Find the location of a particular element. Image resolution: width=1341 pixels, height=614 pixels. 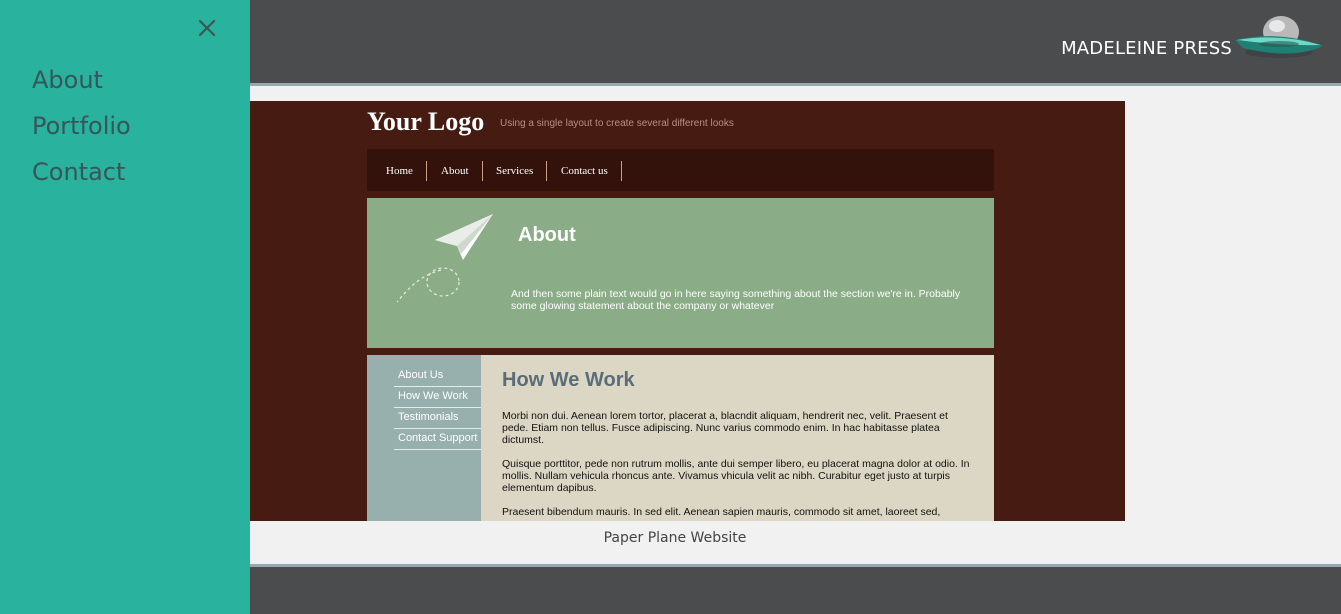

preview-nav-about: About is located at coordinates (455, 171).